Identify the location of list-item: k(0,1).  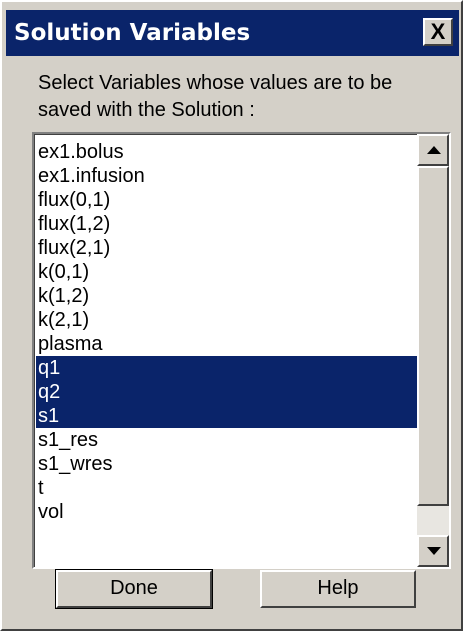
(227, 272).